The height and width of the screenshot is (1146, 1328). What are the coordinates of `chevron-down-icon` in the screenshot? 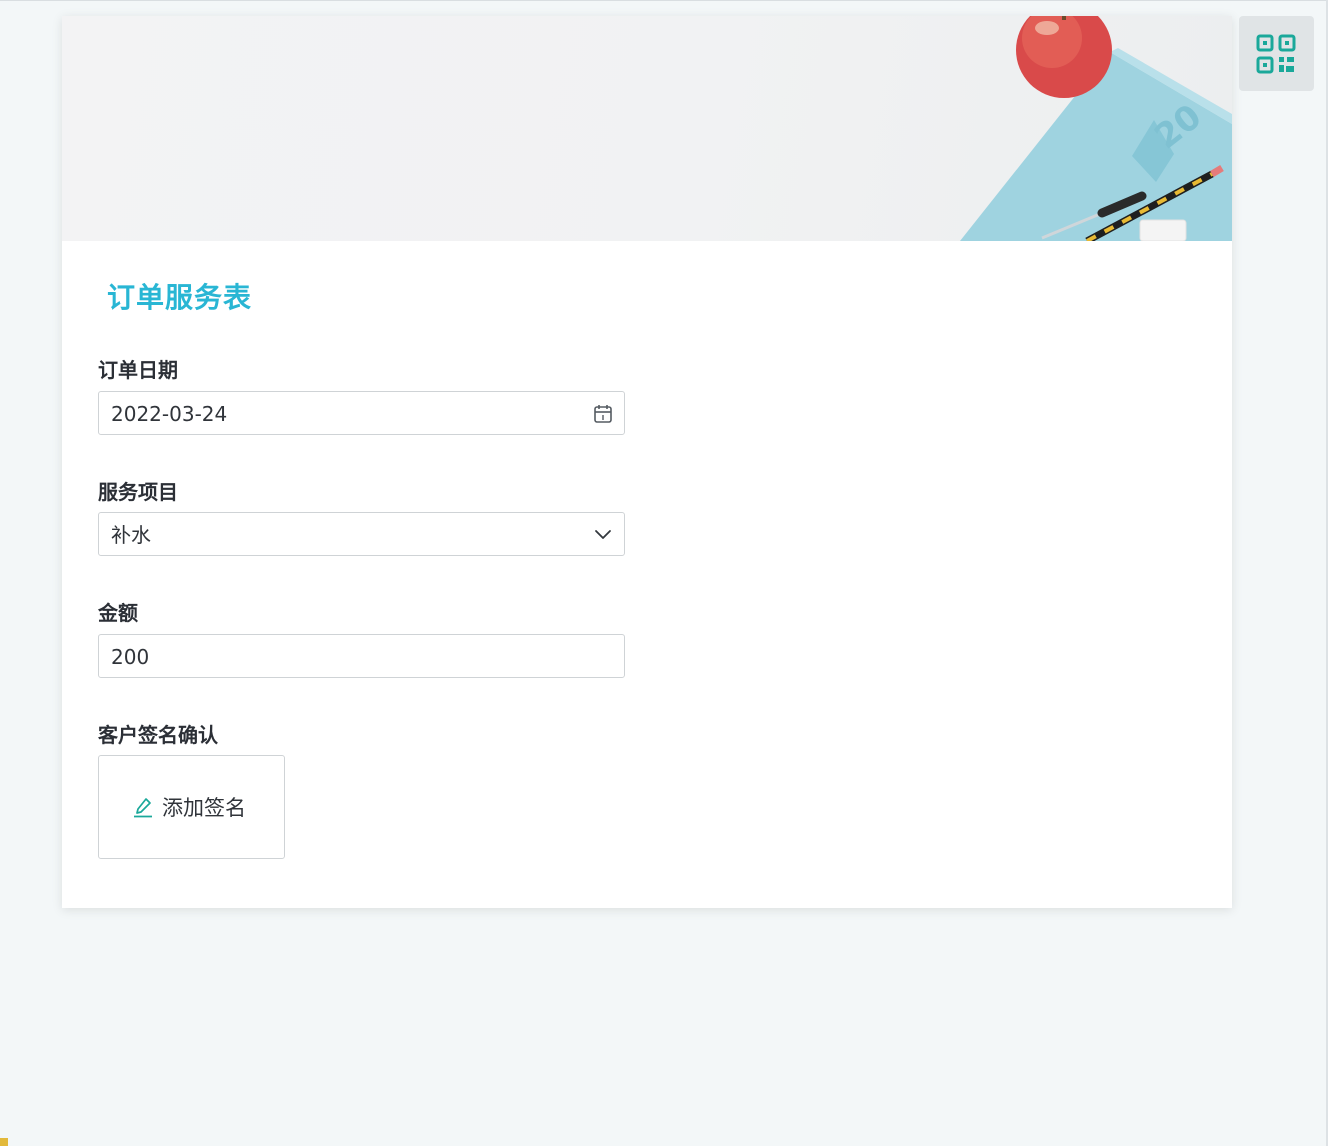 It's located at (603, 535).